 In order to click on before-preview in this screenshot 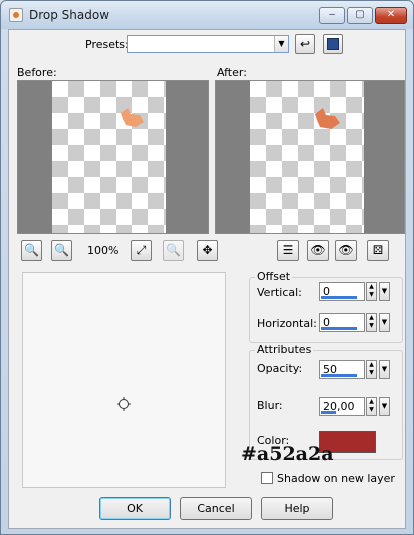, I will do `click(113, 157)`.